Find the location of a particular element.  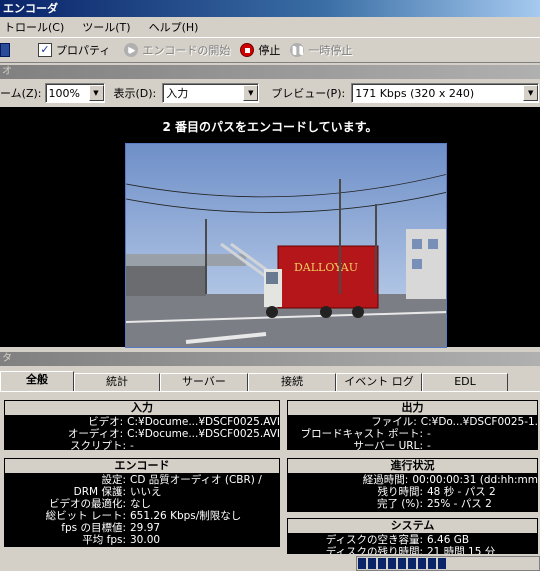

encode-status-text: 2 番目のパスをエンコードしています。 is located at coordinates (270, 127).